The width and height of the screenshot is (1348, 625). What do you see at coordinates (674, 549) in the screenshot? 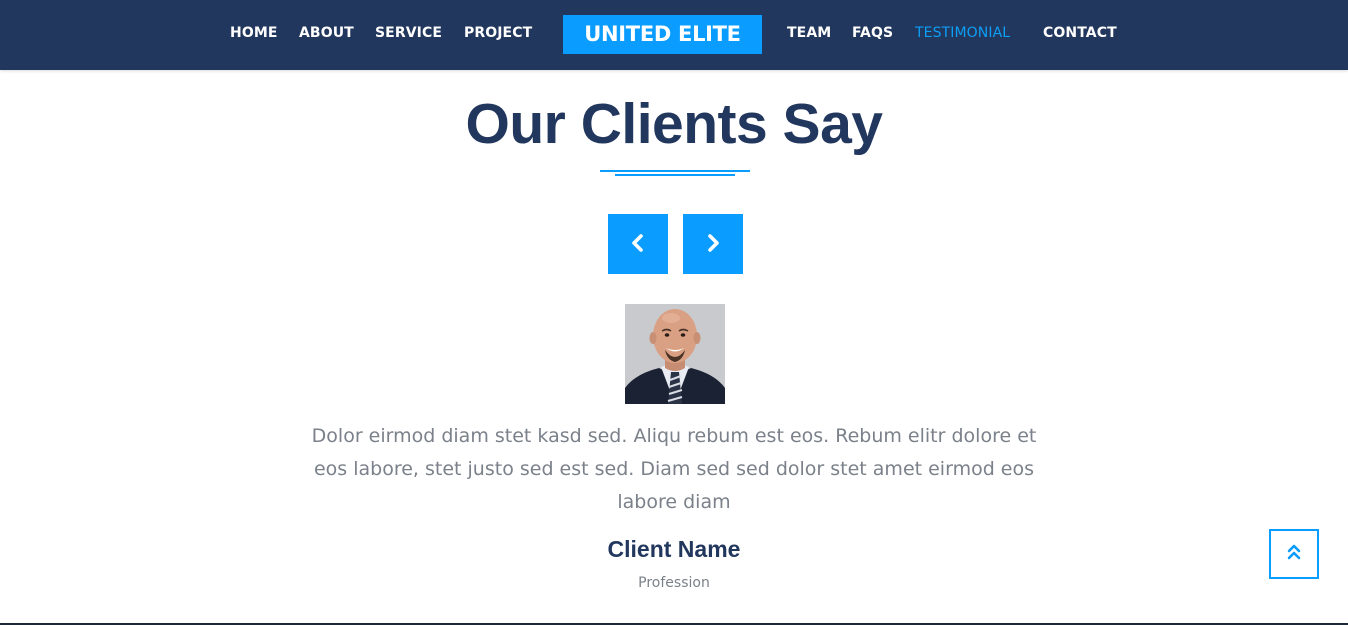
I see `client-name: Client Name` at bounding box center [674, 549].